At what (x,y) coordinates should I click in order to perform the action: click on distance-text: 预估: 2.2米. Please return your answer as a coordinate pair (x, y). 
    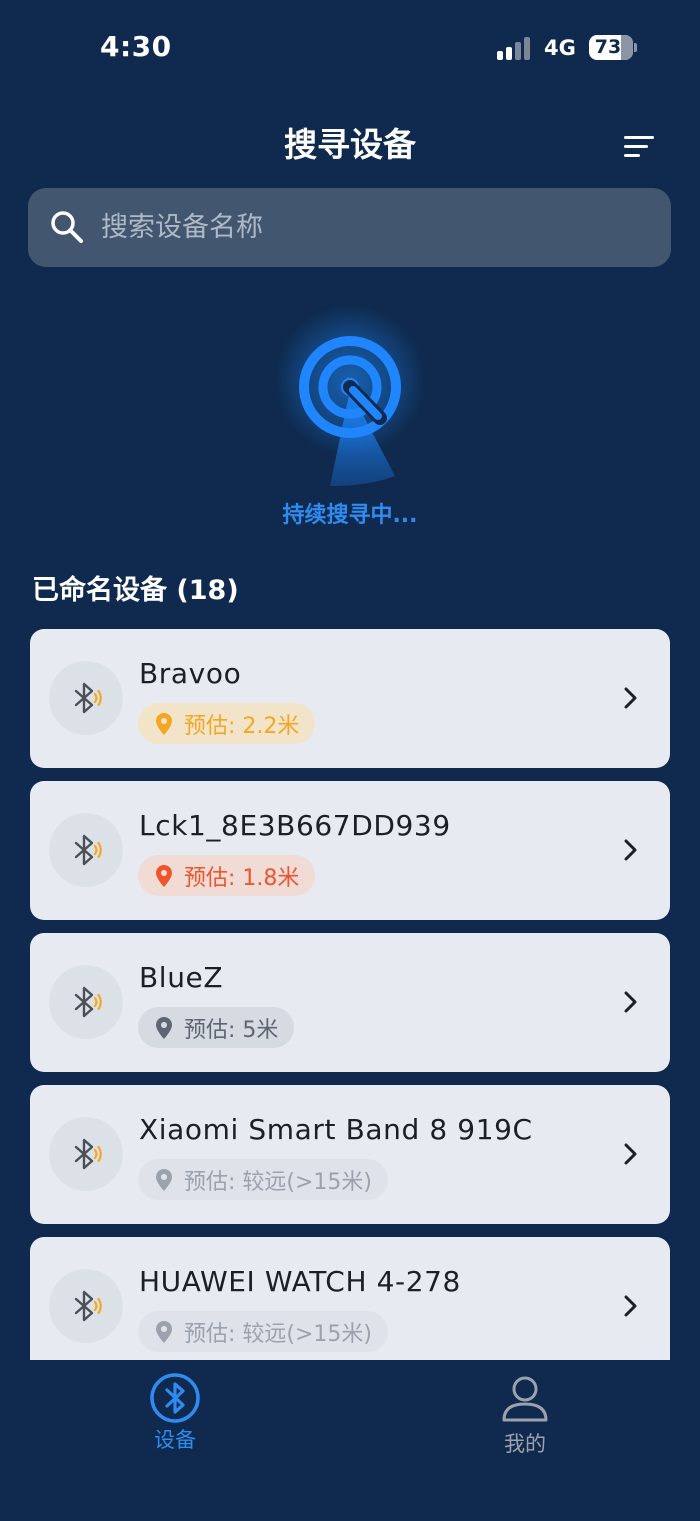
    Looking at the image, I should click on (242, 726).